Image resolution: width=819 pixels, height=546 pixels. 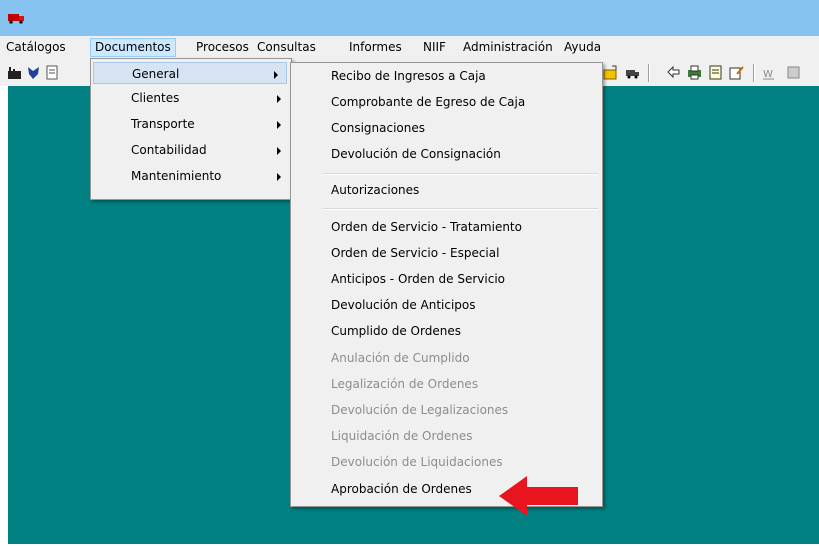 I want to click on document-icon, so click(x=52, y=72).